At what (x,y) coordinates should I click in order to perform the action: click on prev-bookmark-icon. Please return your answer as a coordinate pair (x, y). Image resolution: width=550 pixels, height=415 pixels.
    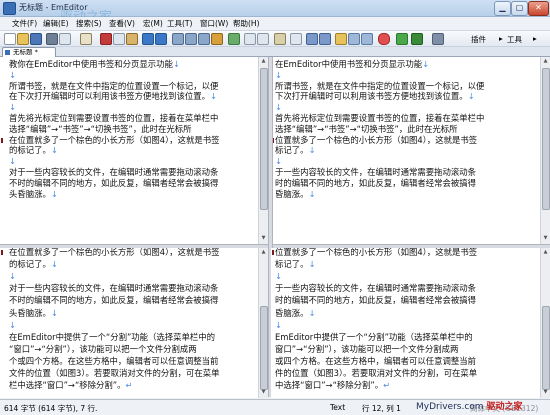
    Looking at the image, I should click on (367, 39).